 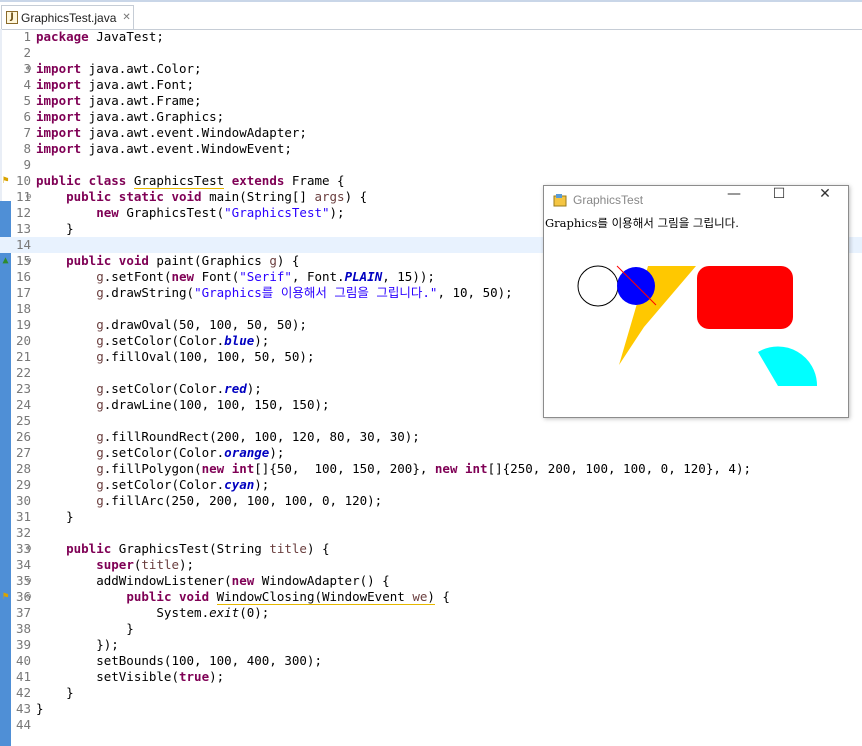 I want to click on code-line: 40 setBounds(100, 100, 400, 300);, so click(x=431, y=661).